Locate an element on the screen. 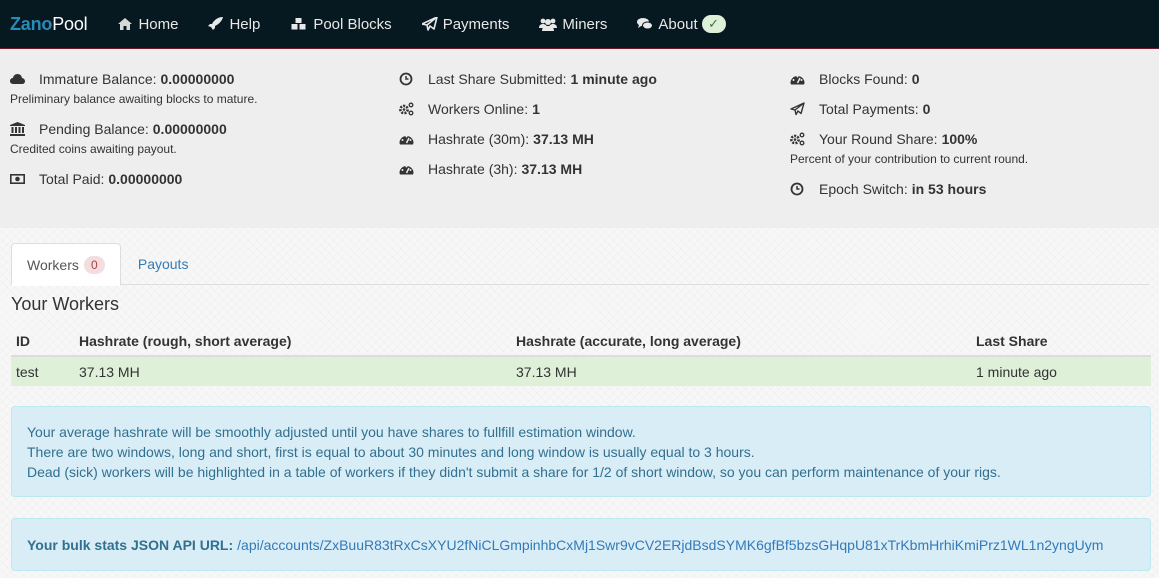 The height and width of the screenshot is (578, 1159). money-icon is located at coordinates (24, 179).